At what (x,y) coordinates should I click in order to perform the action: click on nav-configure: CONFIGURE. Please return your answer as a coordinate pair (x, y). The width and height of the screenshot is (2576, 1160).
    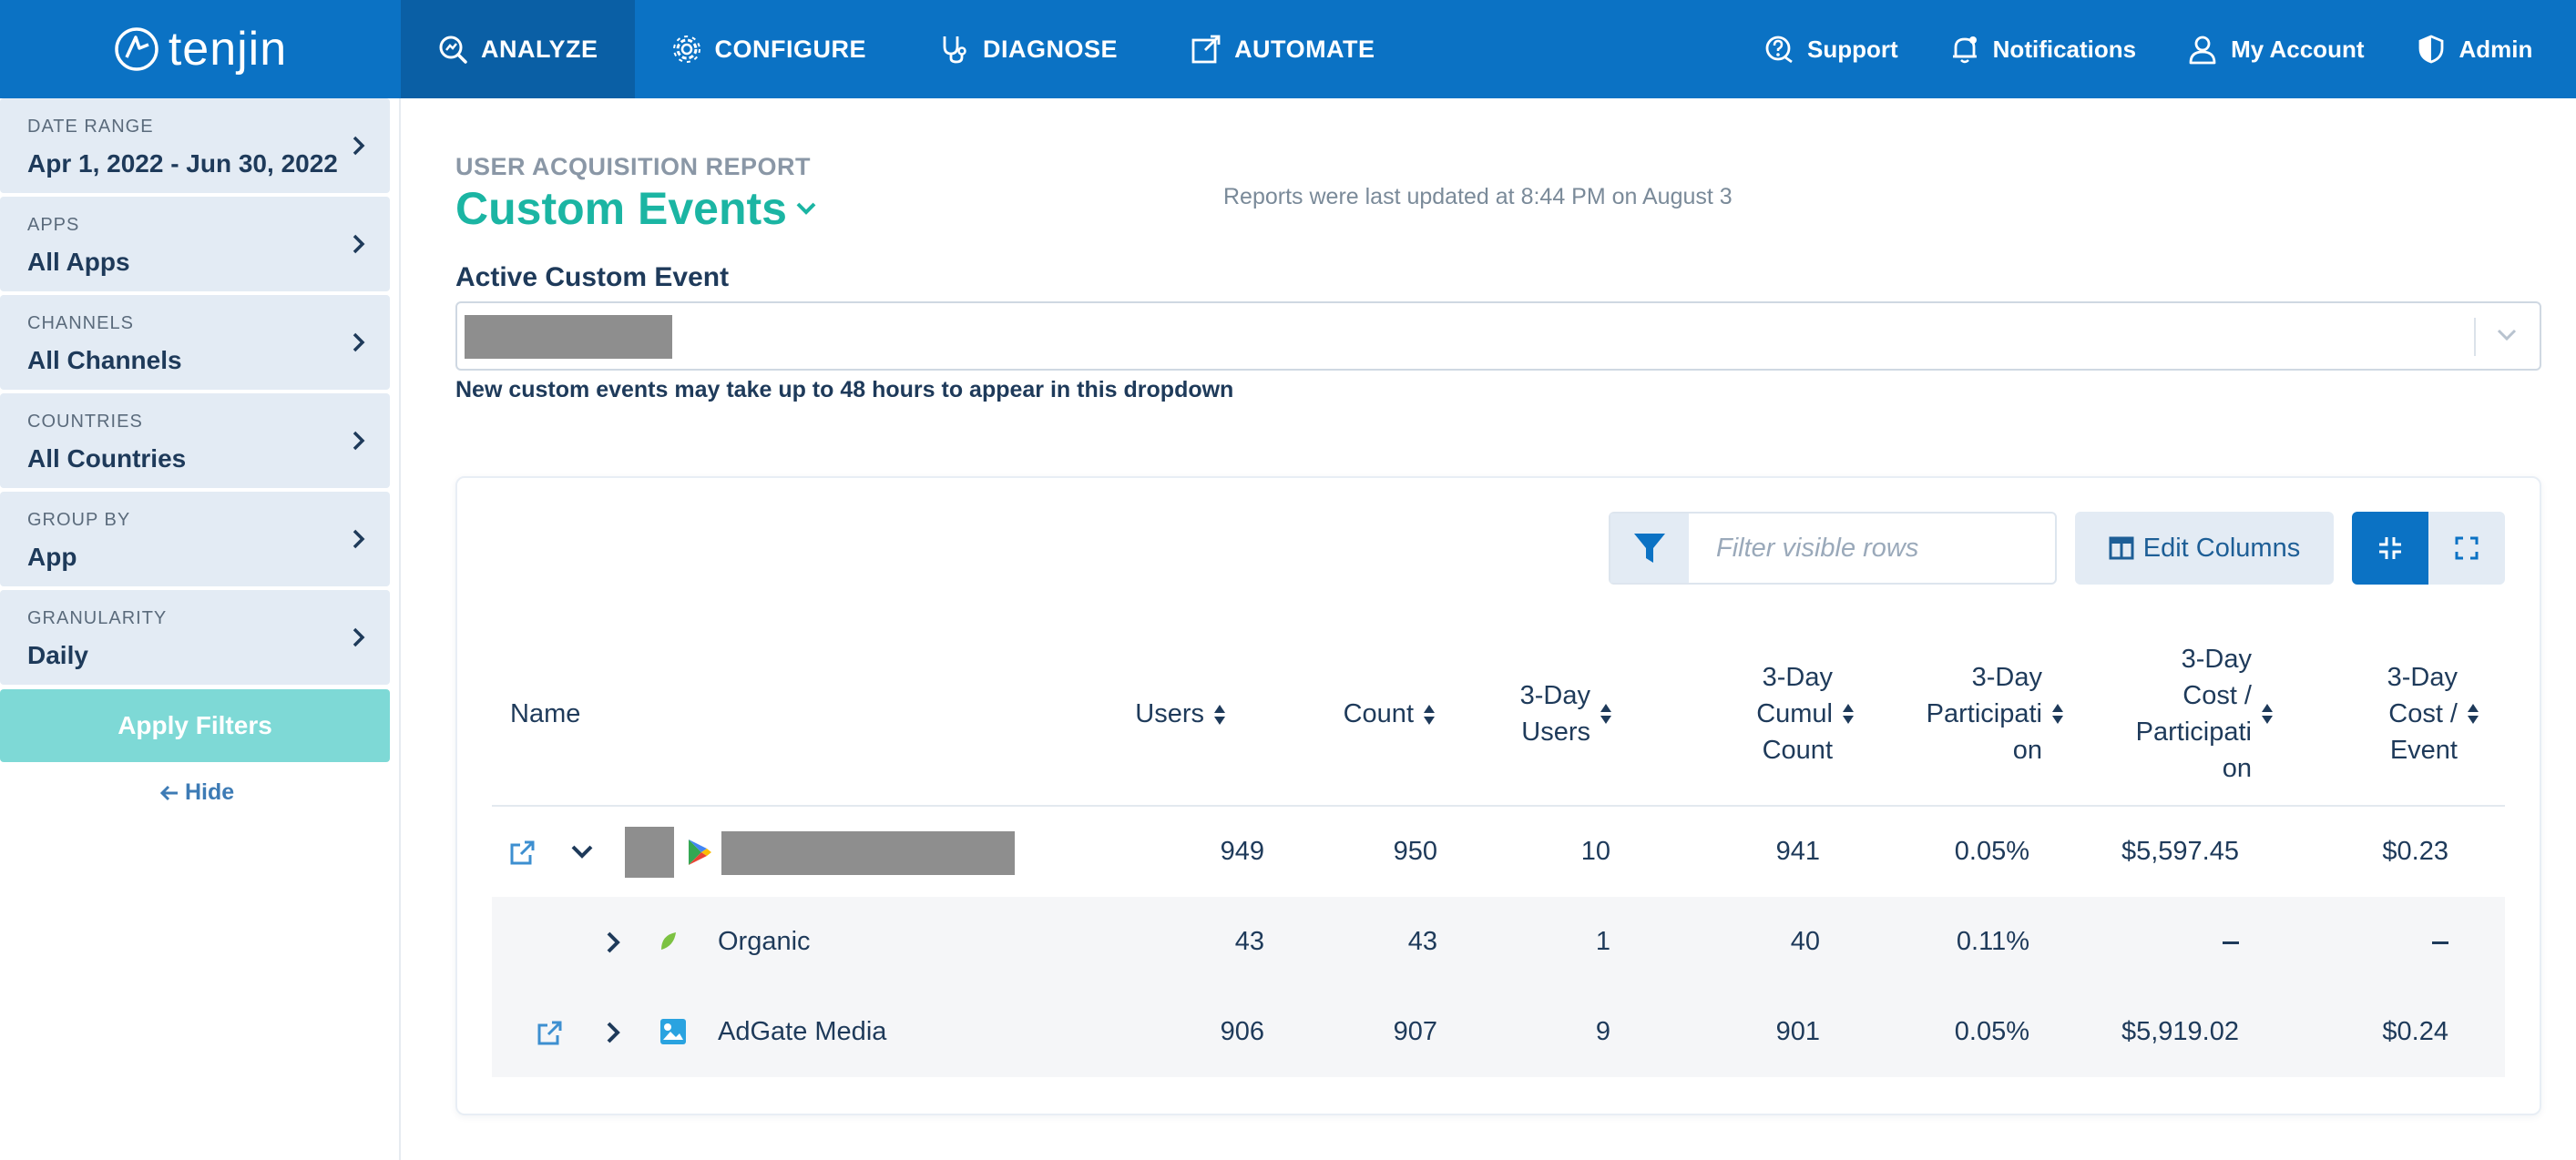
    Looking at the image, I should click on (769, 49).